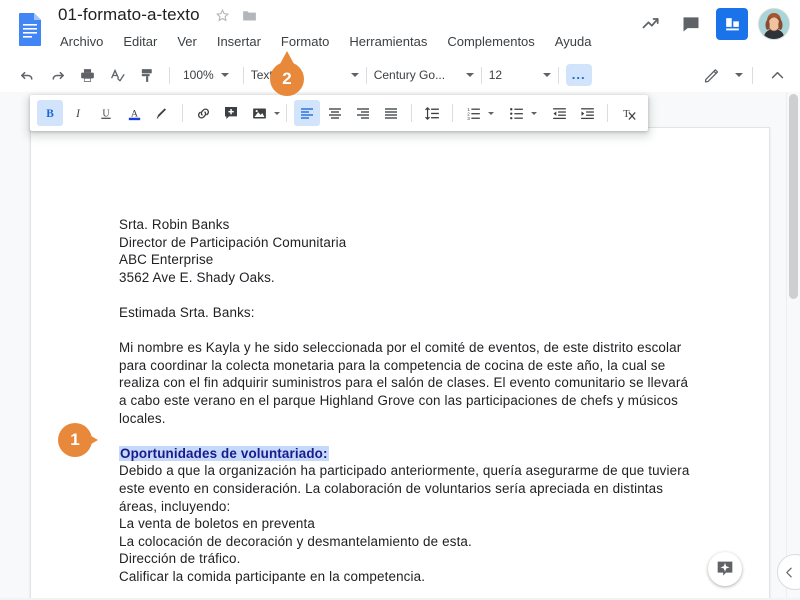 The height and width of the screenshot is (600, 800). Describe the element at coordinates (305, 75) in the screenshot. I see `paragraph-style-dropdown: Texto n` at that location.